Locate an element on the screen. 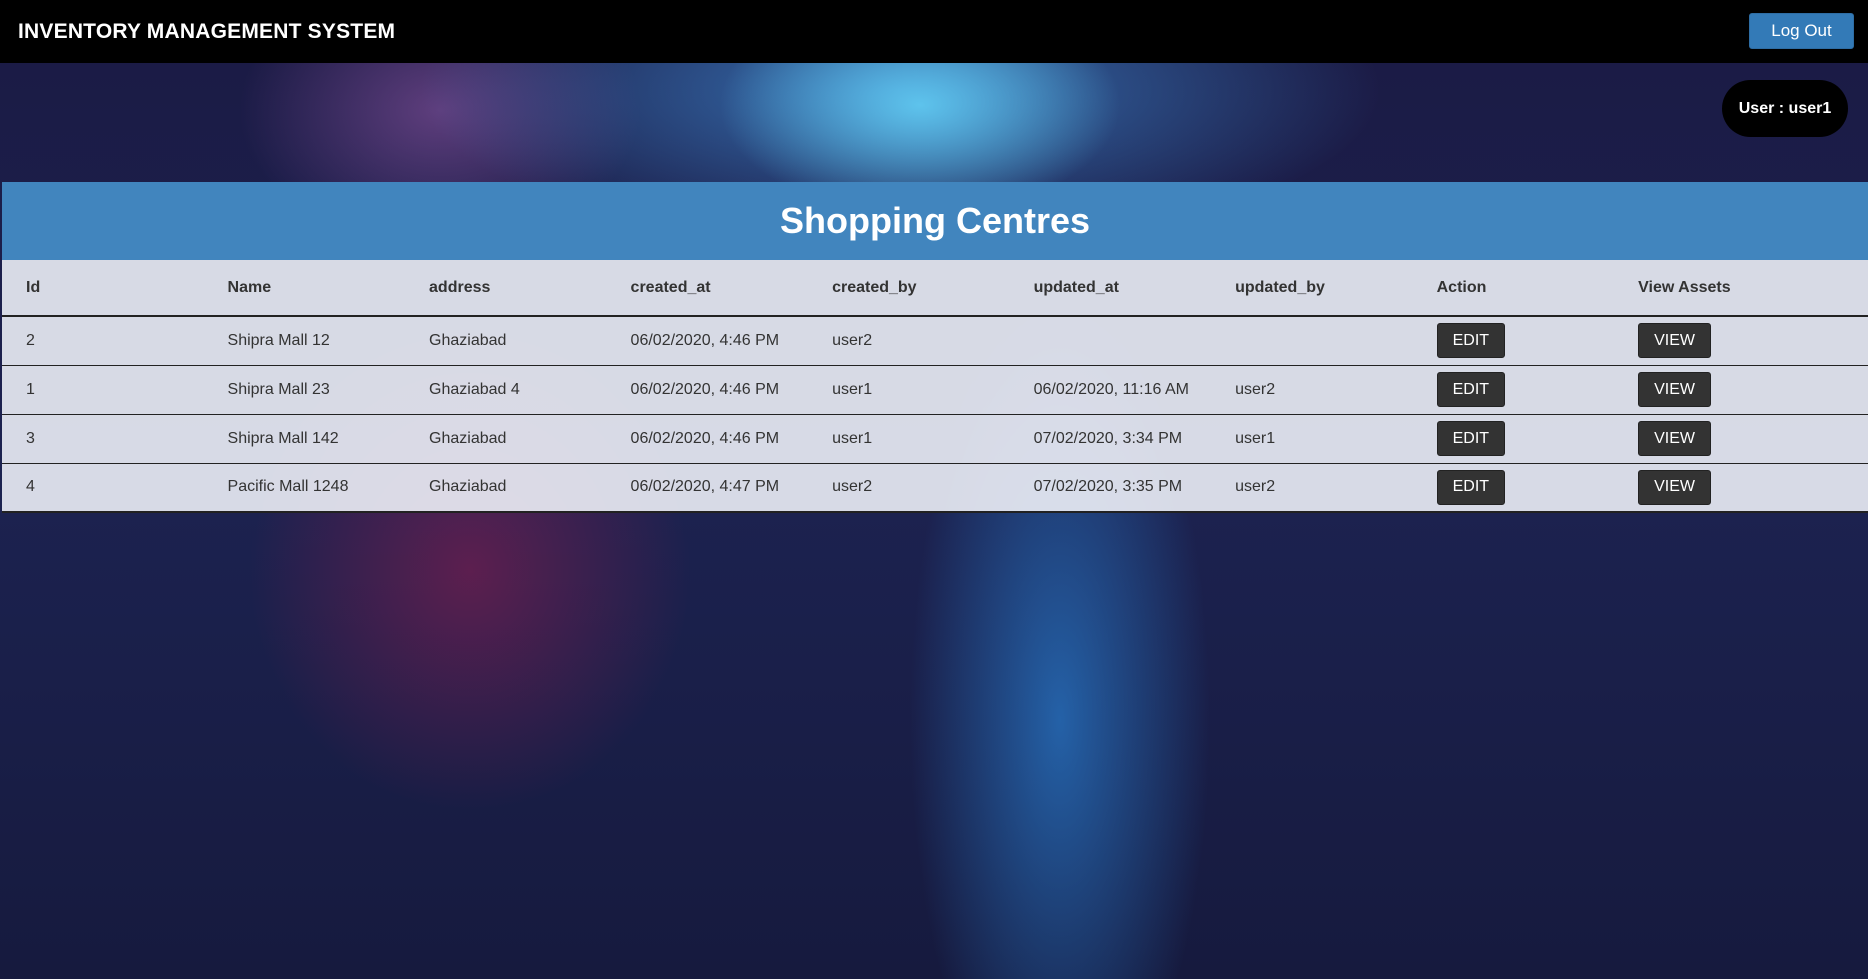 This screenshot has height=979, width=1868. cell-updated-at: 06/02/2020, 11:16 AM is located at coordinates (1111, 389).